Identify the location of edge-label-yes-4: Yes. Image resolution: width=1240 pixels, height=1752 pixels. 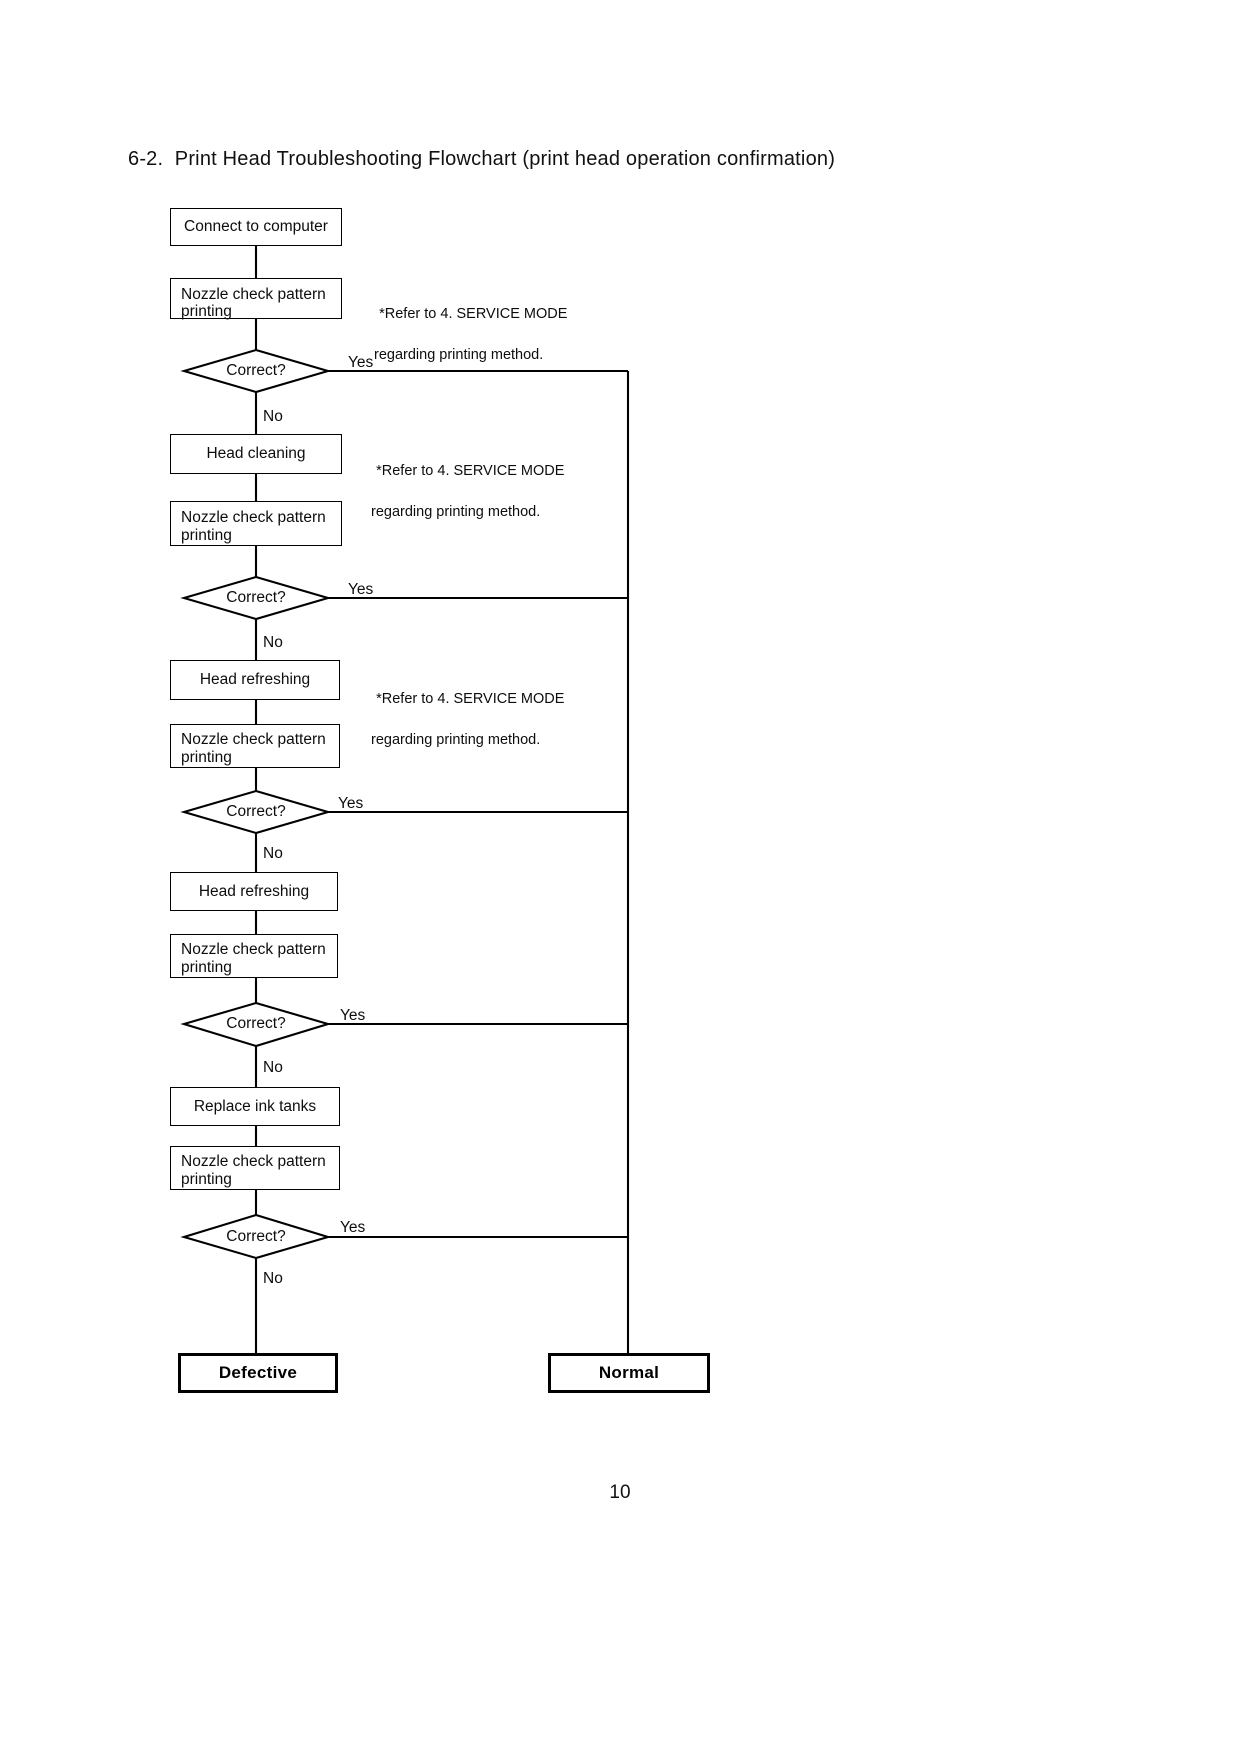
(353, 1015).